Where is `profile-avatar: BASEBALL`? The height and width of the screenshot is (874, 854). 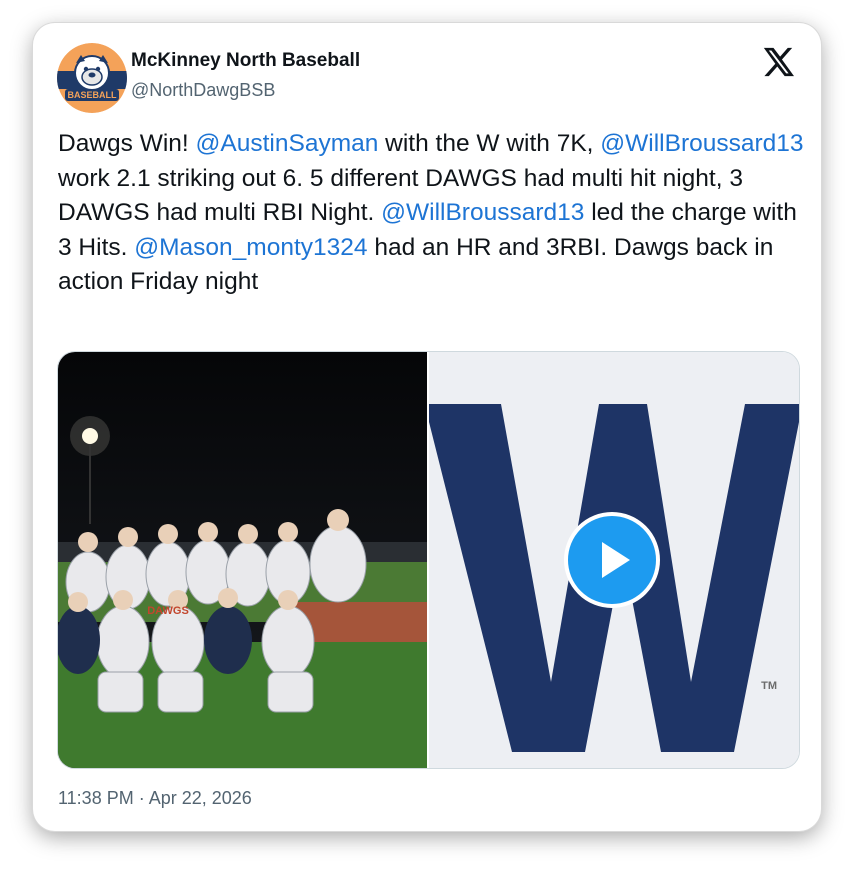
profile-avatar: BASEBALL is located at coordinates (92, 78).